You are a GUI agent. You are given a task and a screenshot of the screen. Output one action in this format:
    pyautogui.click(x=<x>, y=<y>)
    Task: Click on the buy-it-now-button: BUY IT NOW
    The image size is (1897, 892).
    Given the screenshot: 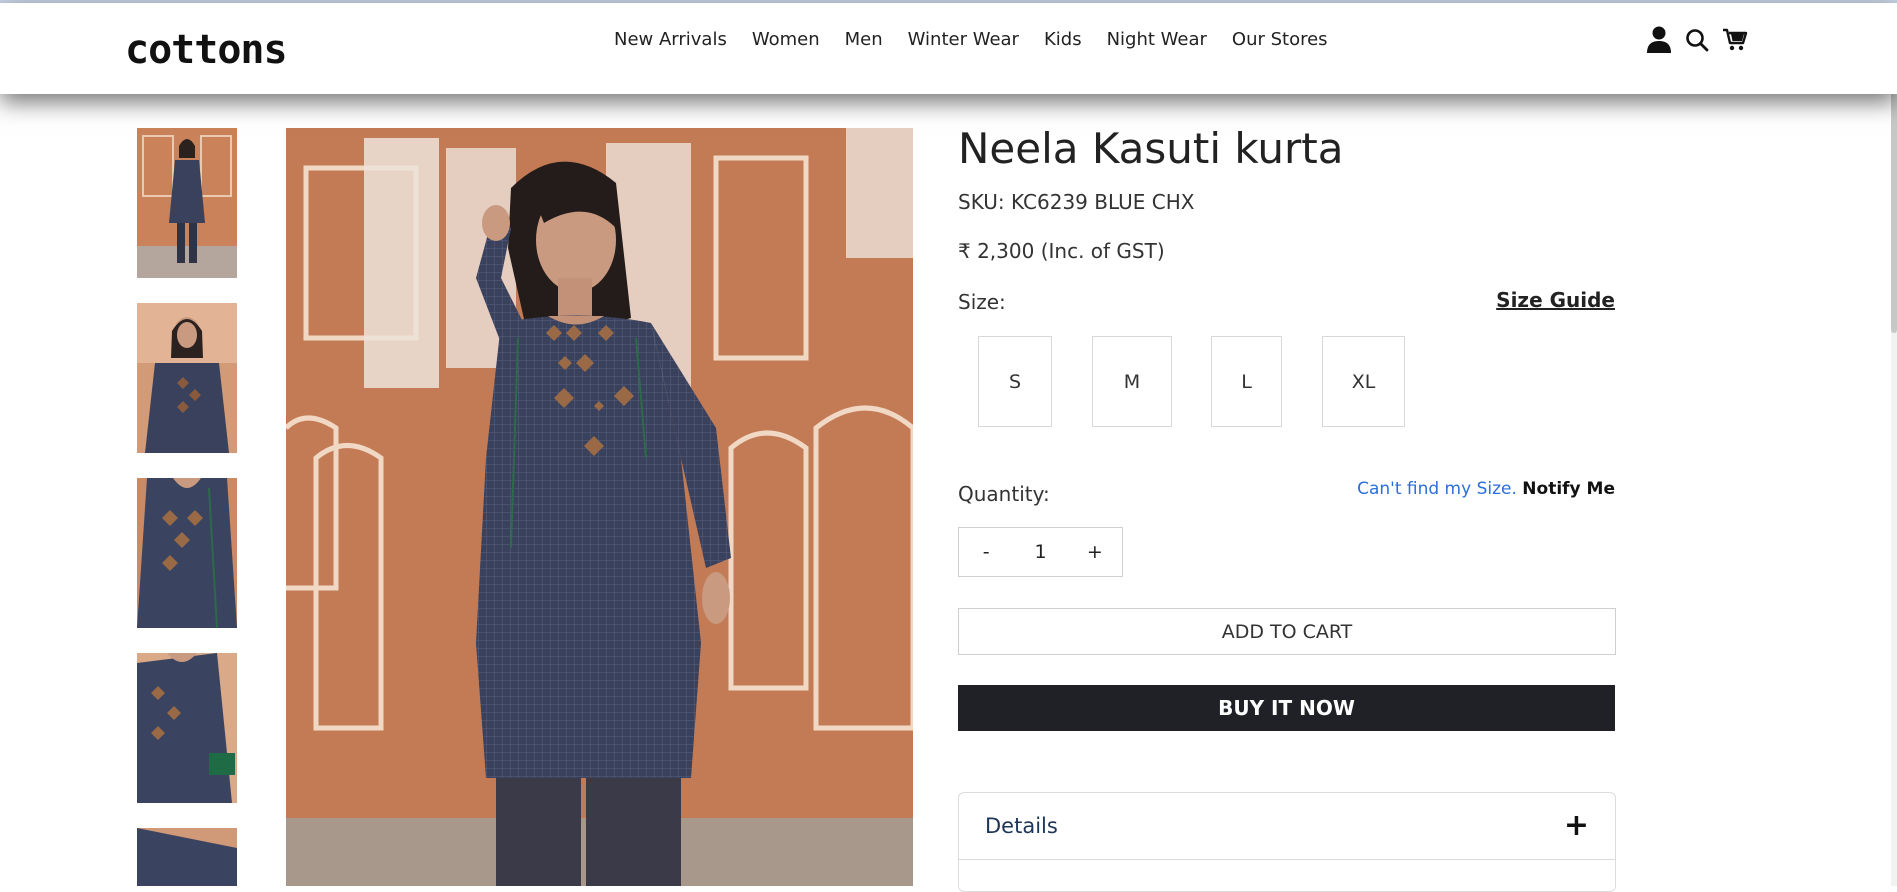 What is the action you would take?
    pyautogui.click(x=1286, y=708)
    